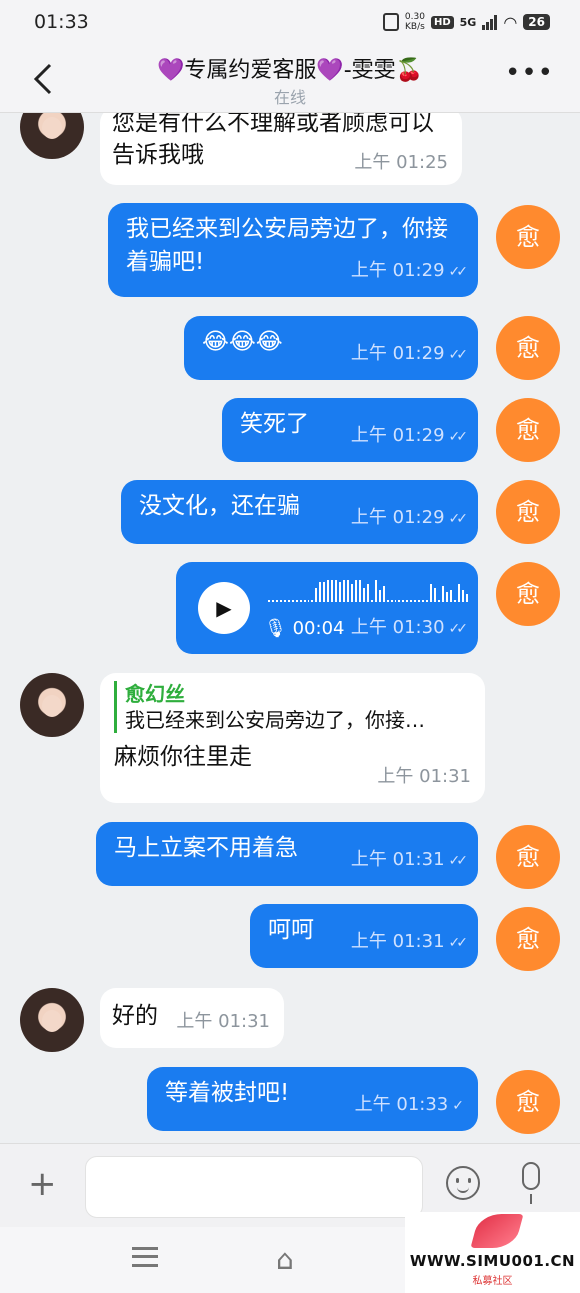  I want to click on vibrate-icon, so click(390, 22).